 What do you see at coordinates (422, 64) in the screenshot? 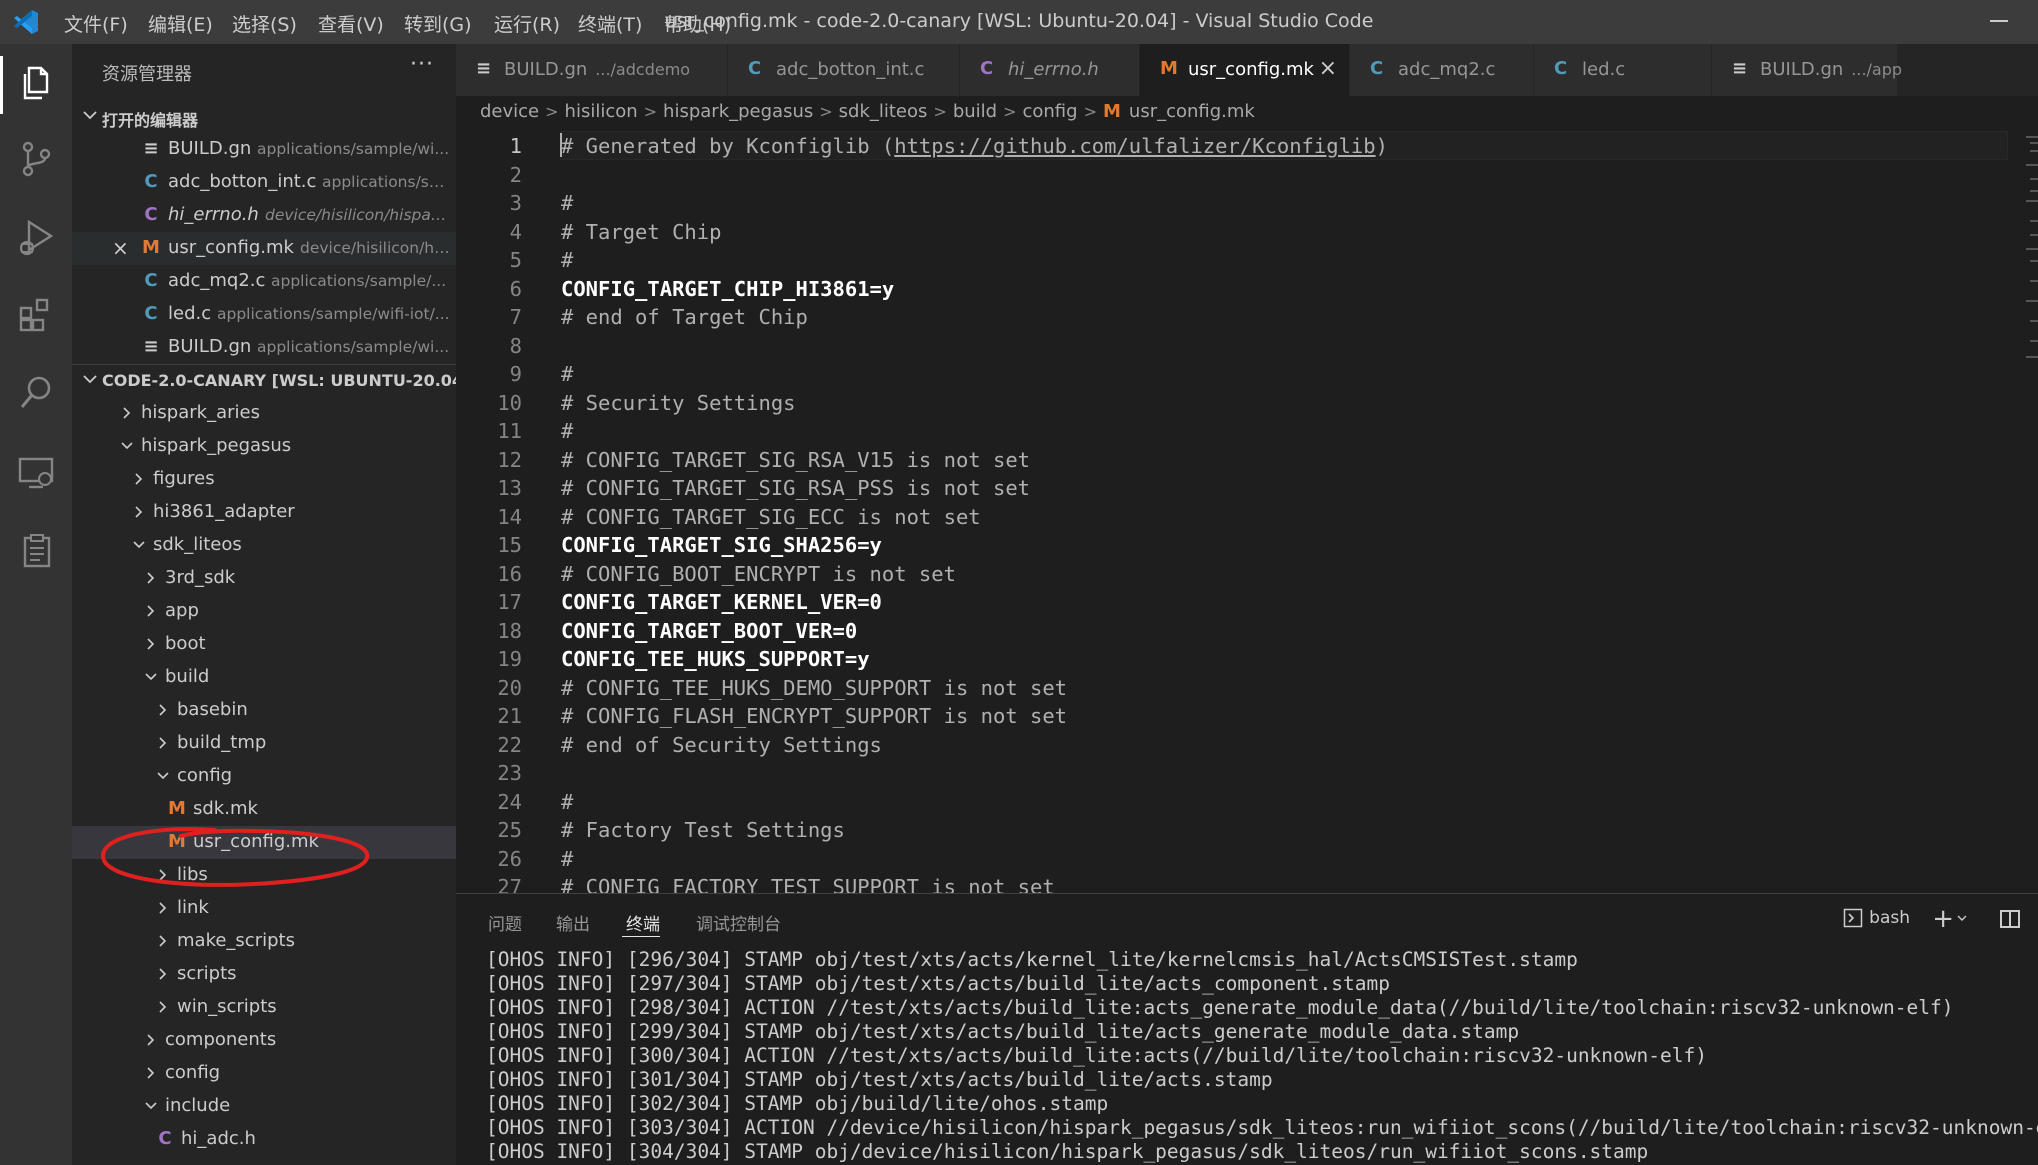
I see `more-actions-button: ···` at bounding box center [422, 64].